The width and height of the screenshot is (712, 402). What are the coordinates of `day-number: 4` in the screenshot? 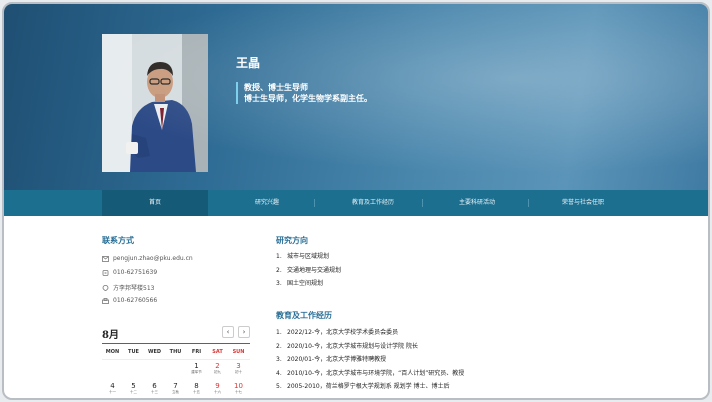 It's located at (112, 386).